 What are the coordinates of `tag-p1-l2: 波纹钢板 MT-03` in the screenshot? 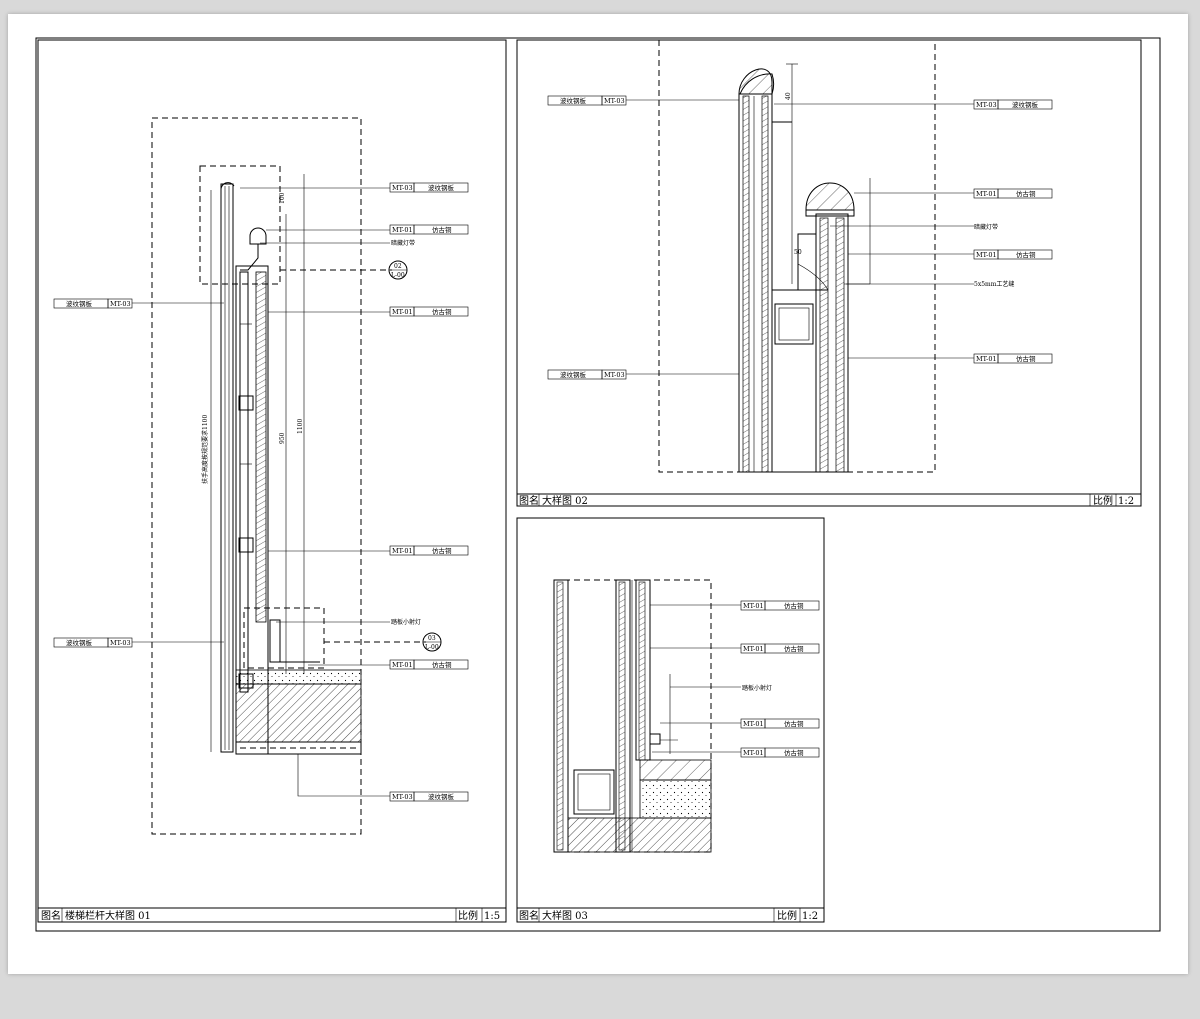 It's located at (93, 642).